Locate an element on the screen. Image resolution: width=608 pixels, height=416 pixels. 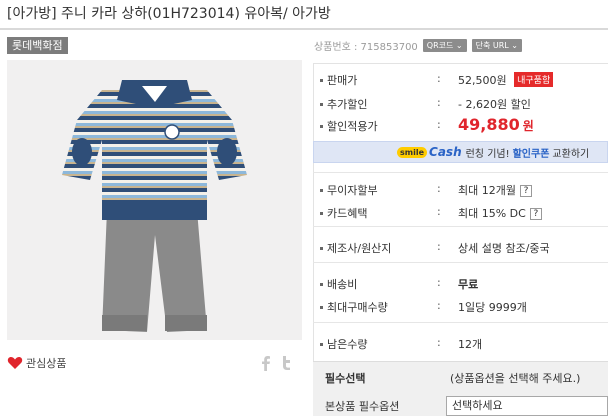
installment-label-row: 무이자할부 is located at coordinates (349, 190).